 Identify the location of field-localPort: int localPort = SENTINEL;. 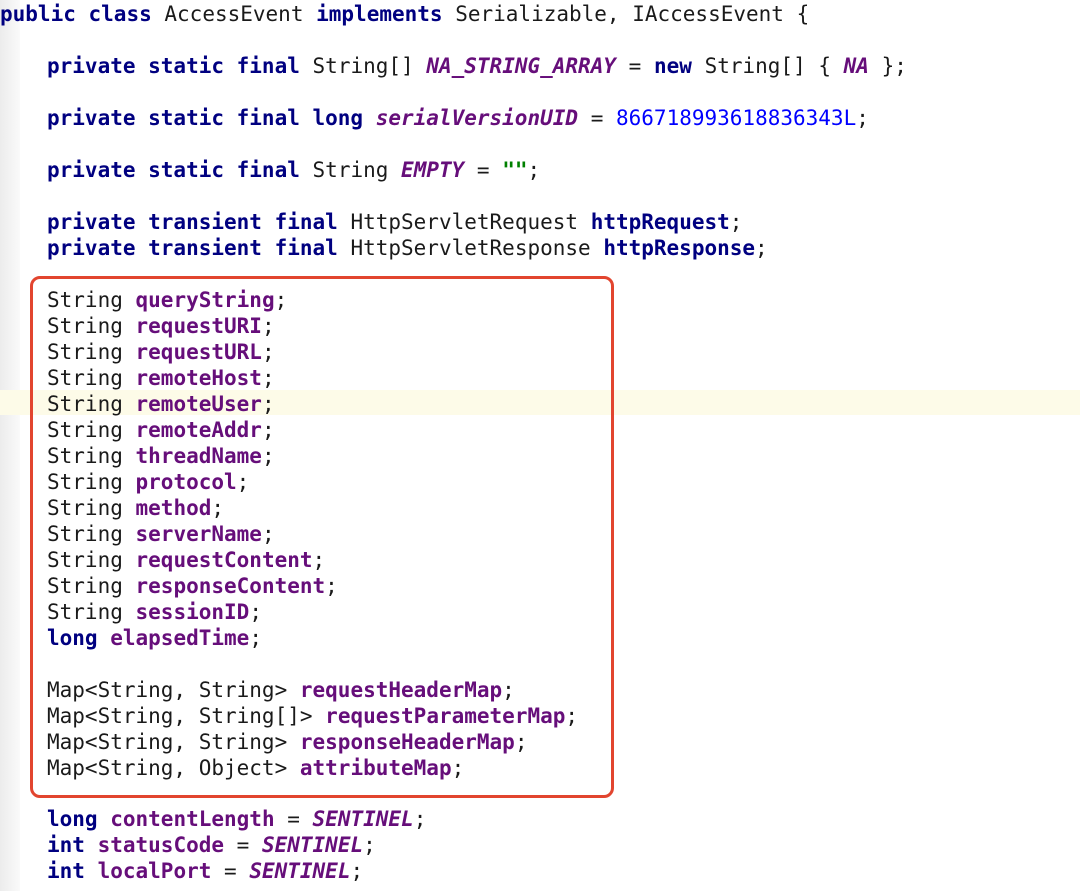
(205, 871).